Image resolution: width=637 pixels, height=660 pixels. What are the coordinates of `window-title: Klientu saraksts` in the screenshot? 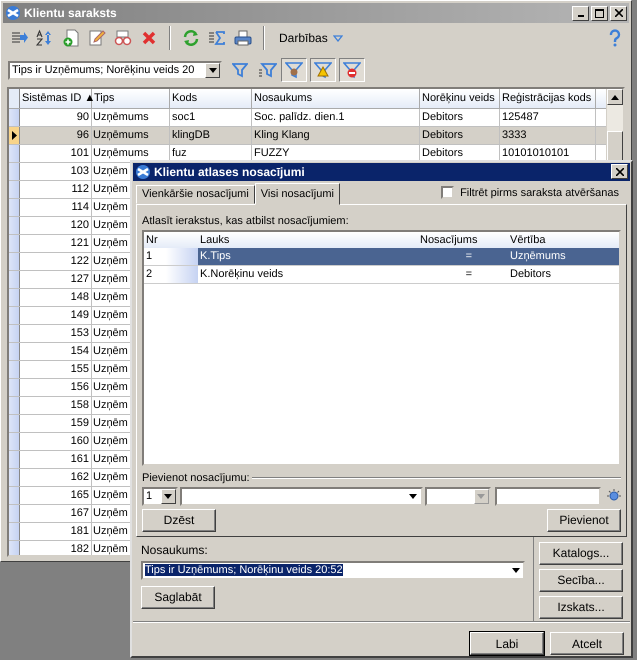 It's located at (70, 13).